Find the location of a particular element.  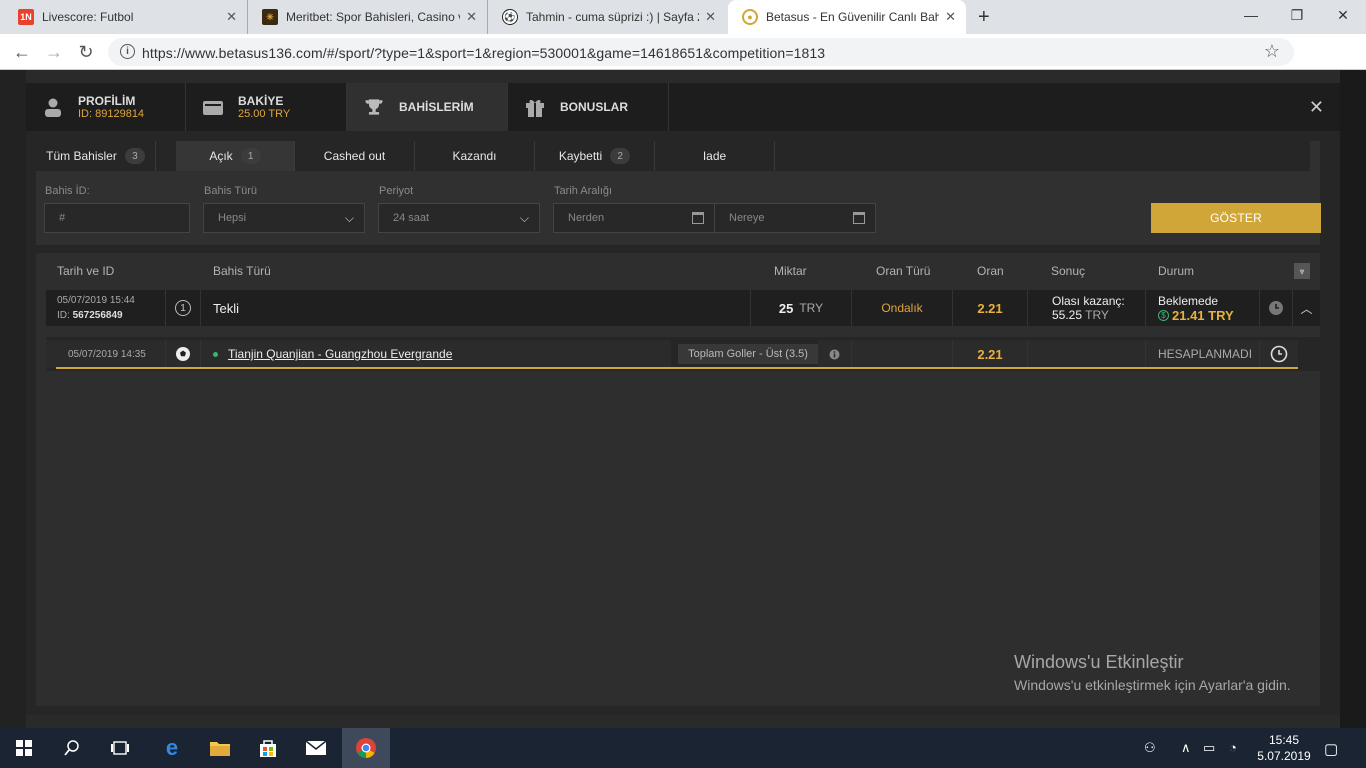

collapse-all-icon: ⩔ is located at coordinates (1302, 271).